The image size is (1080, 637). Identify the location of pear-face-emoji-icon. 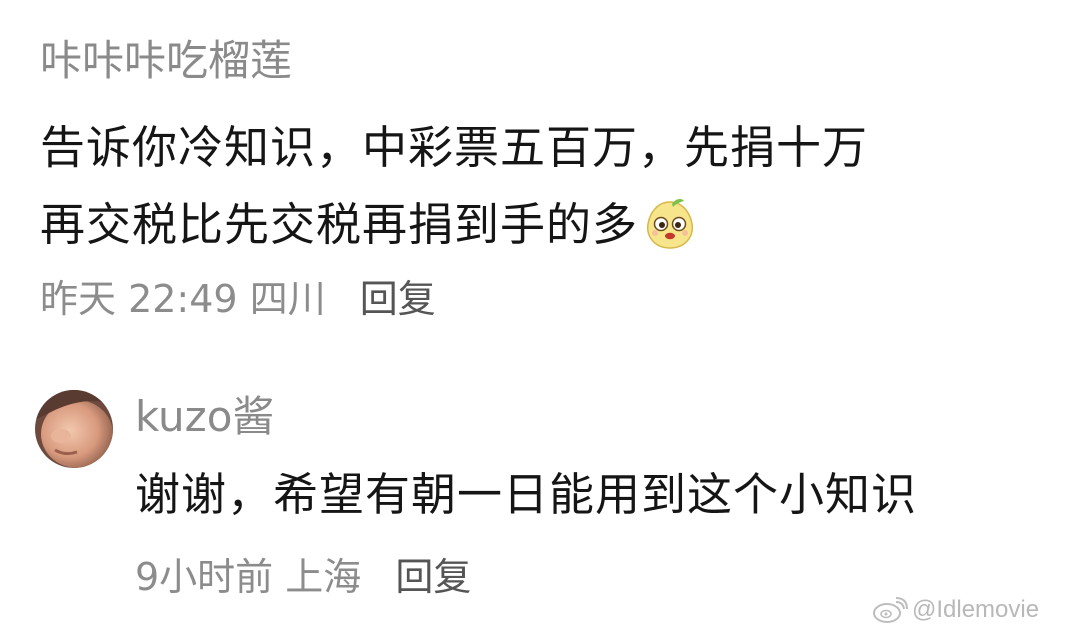
(670, 227).